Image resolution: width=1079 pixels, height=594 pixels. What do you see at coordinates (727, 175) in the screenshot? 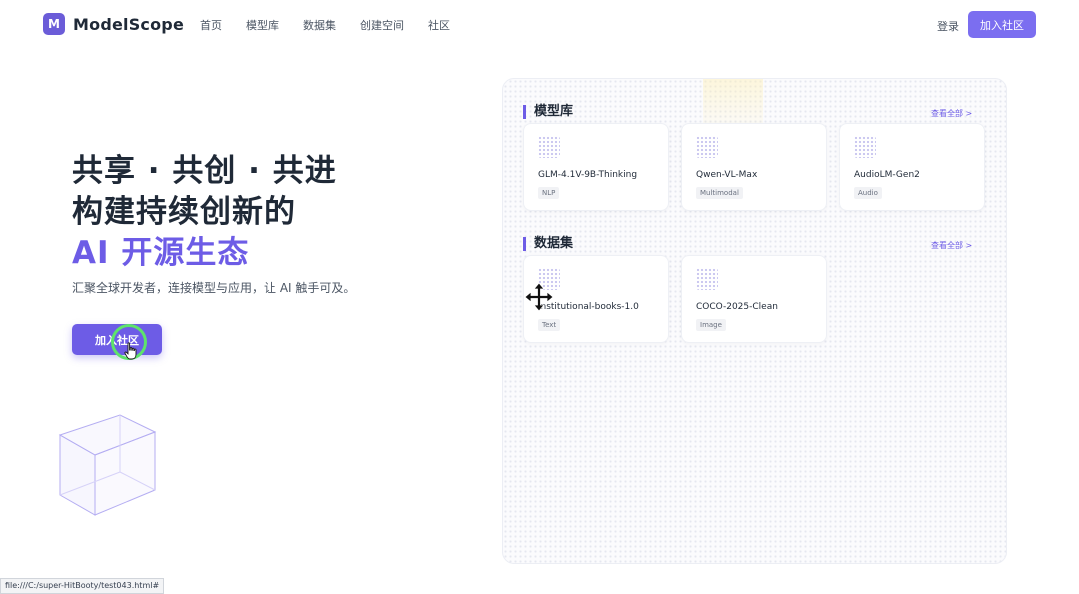
I see `model-name: Qwen-VL-Max` at bounding box center [727, 175].